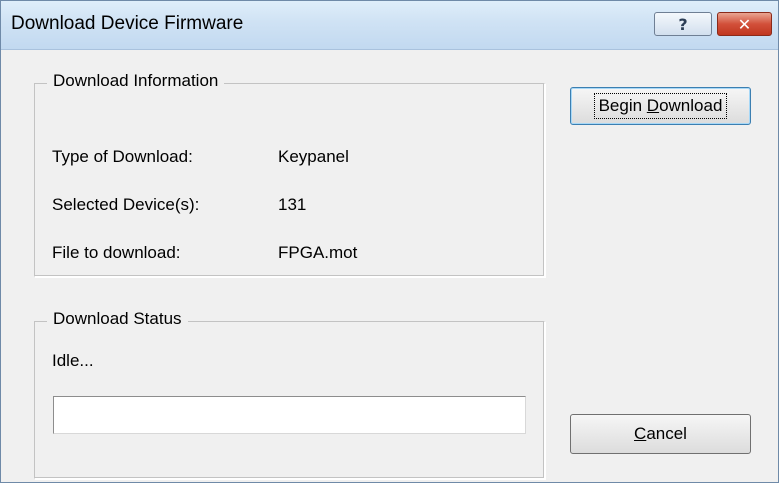  Describe the element at coordinates (389, 25) in the screenshot. I see `title-bar: Download Device Firmware ? ✕` at that location.